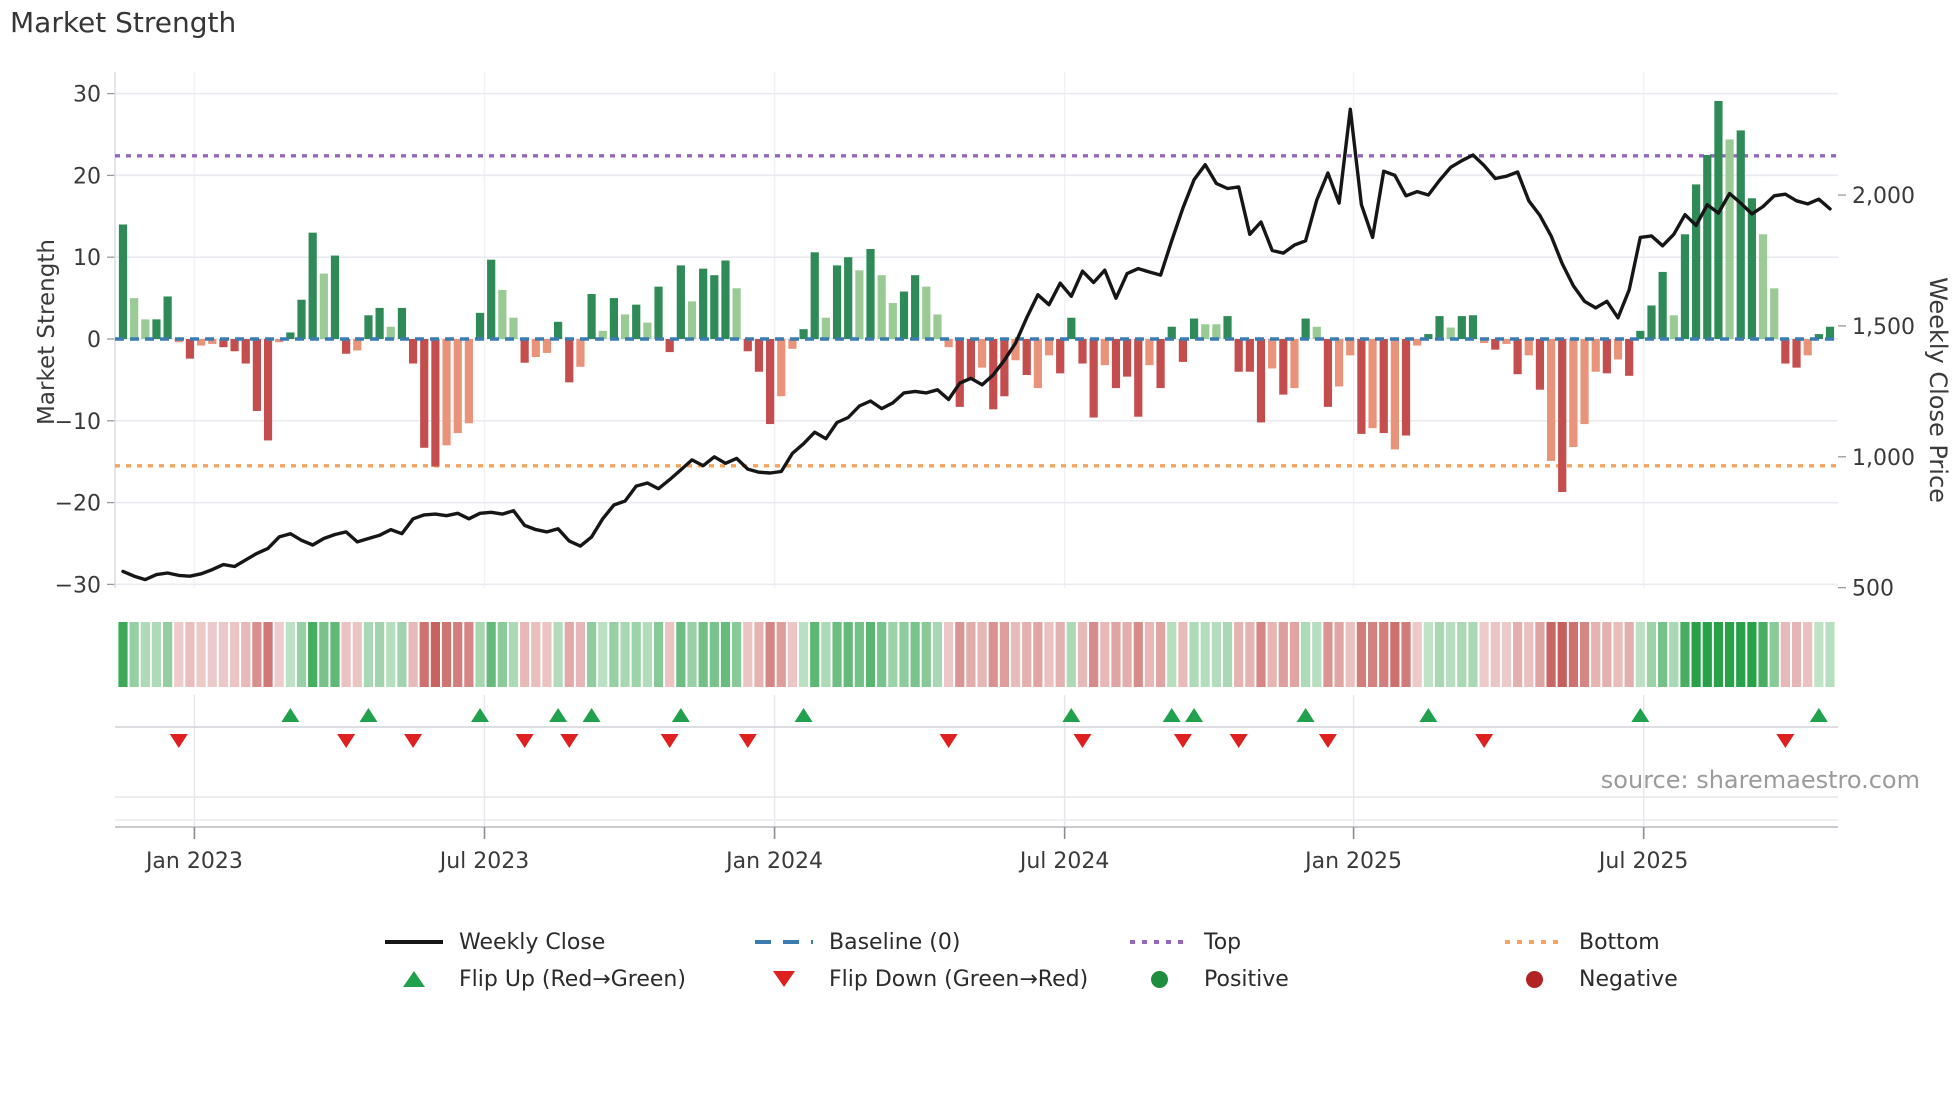 Image resolution: width=1960 pixels, height=1102 pixels. Describe the element at coordinates (1883, 327) in the screenshot. I see `right-axis-tick-label: 1,500` at that location.